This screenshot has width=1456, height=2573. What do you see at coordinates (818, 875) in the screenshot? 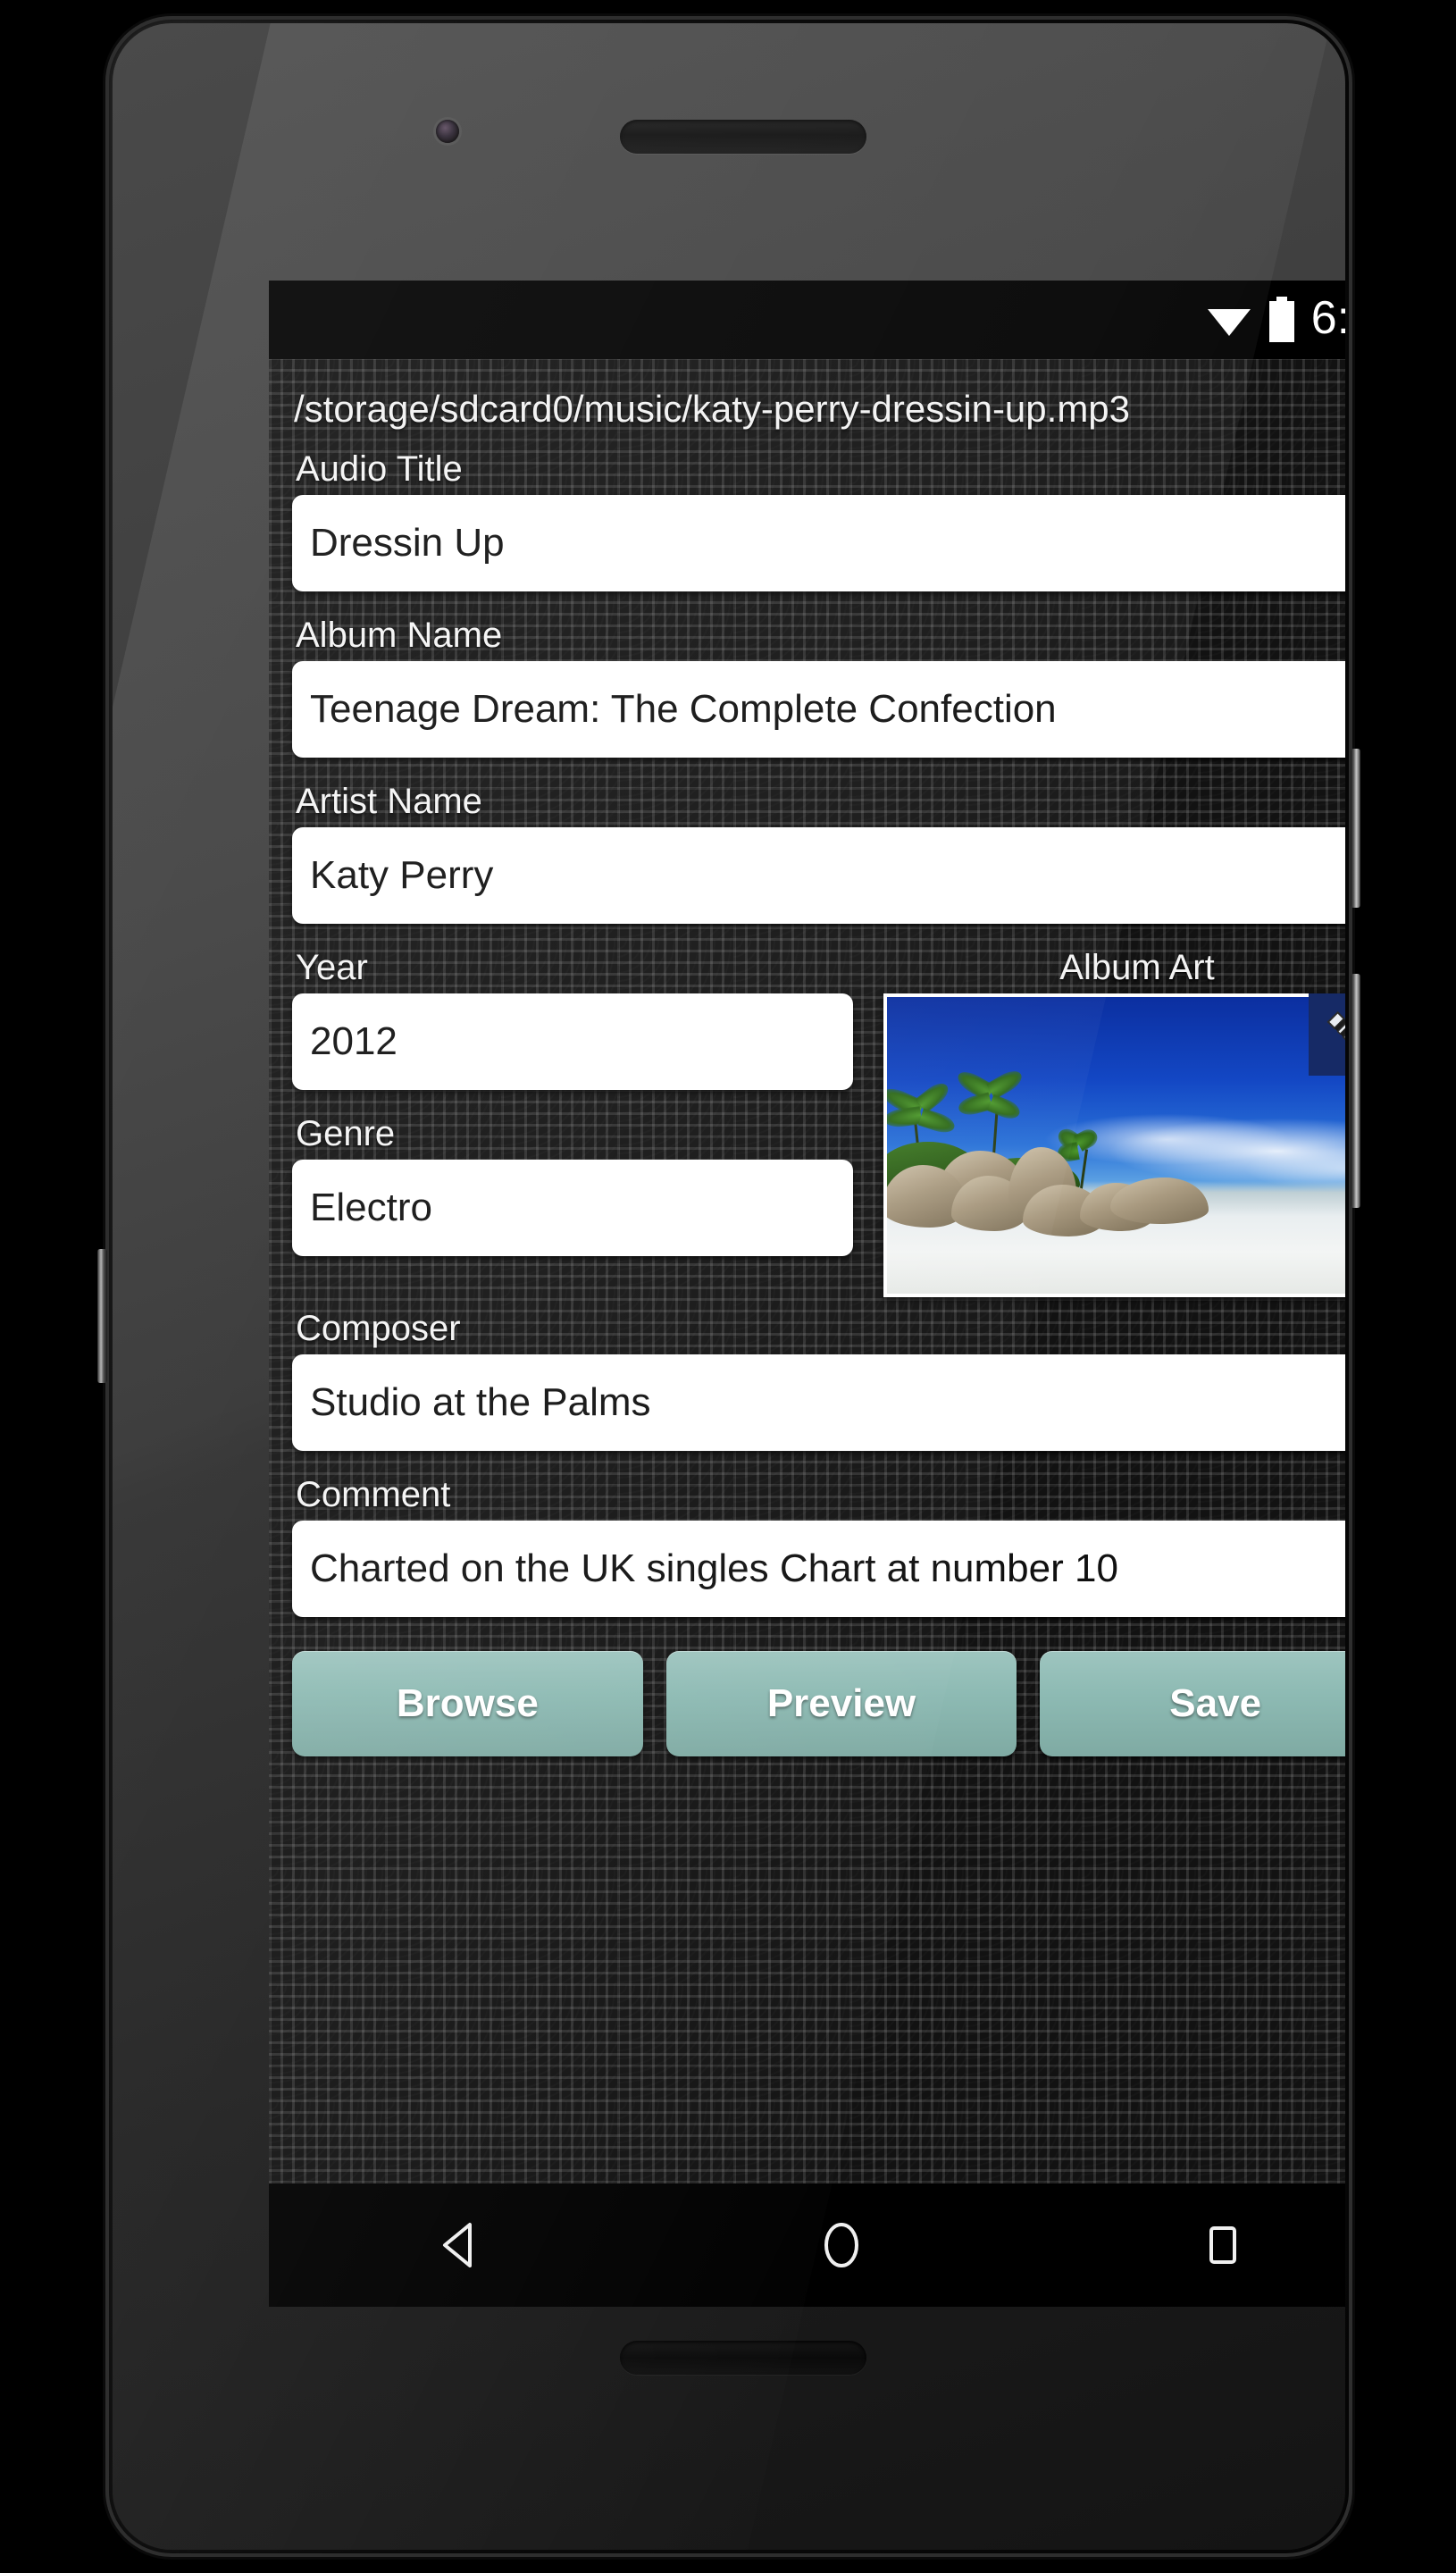
I see `artist-name-input` at bounding box center [818, 875].